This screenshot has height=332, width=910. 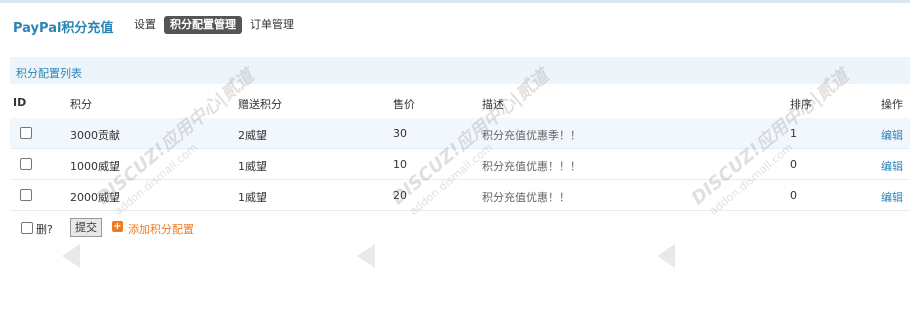 I want to click on price-cell: 30, so click(x=400, y=133).